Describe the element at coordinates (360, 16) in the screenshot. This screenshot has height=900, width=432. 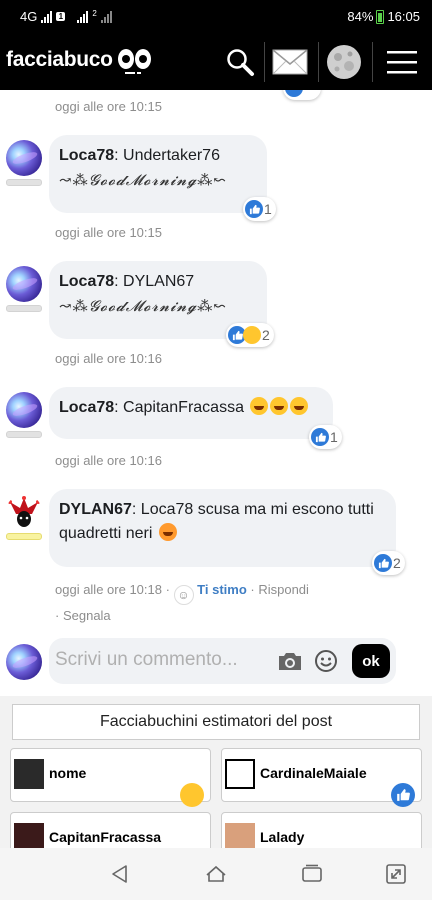
I see `battery-percent: 84%` at that location.